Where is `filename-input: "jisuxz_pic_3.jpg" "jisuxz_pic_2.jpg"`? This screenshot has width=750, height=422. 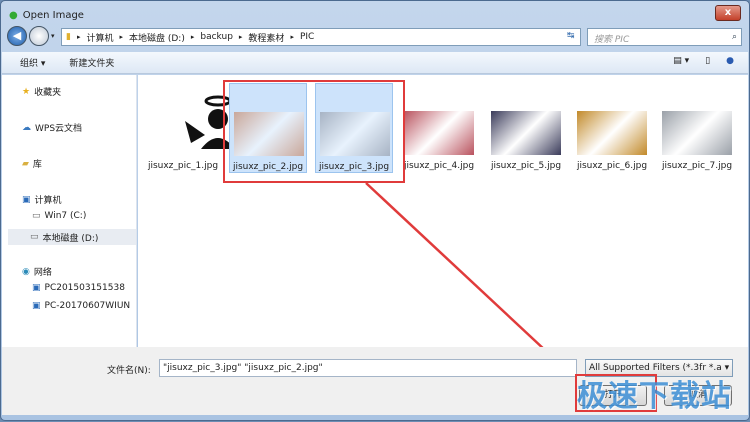
filename-input: "jisuxz_pic_3.jpg" "jisuxz_pic_2.jpg" is located at coordinates (368, 368).